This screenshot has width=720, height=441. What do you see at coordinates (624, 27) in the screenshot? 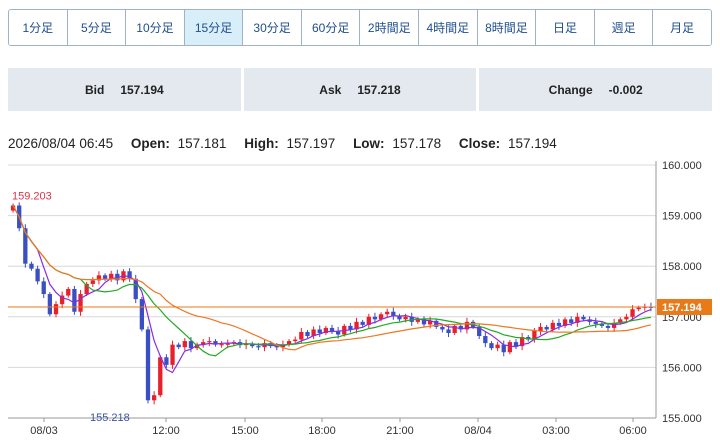
I see `tab-timeframe-10: 週足` at bounding box center [624, 27].